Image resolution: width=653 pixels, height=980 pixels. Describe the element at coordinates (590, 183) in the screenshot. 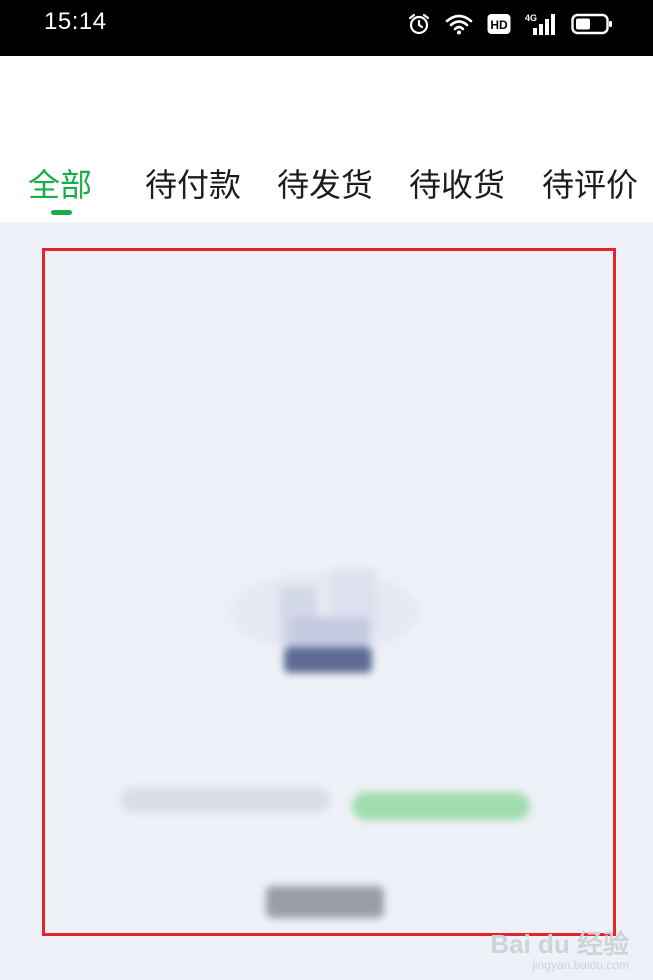

I see `tab-pending-review: 待评价` at that location.